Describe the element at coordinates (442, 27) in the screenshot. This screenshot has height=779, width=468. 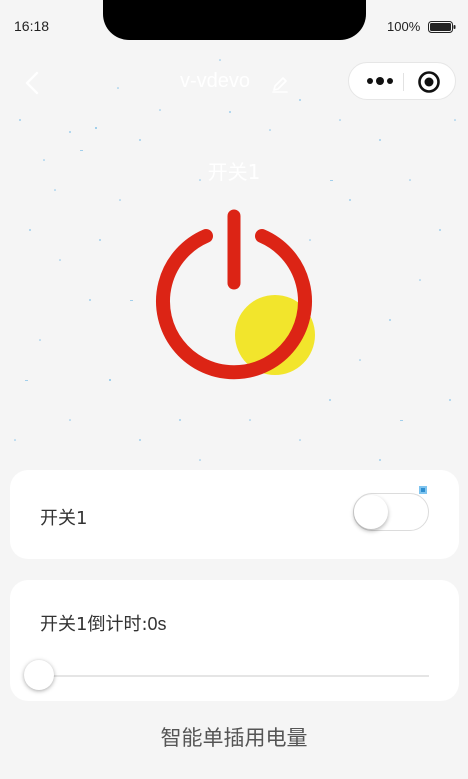
I see `battery-icon` at that location.